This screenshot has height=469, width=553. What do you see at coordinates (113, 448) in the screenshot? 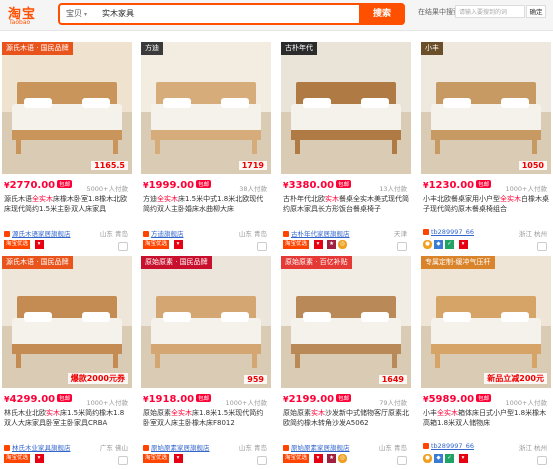
I see `ship-location: 广东 佛山` at bounding box center [113, 448].